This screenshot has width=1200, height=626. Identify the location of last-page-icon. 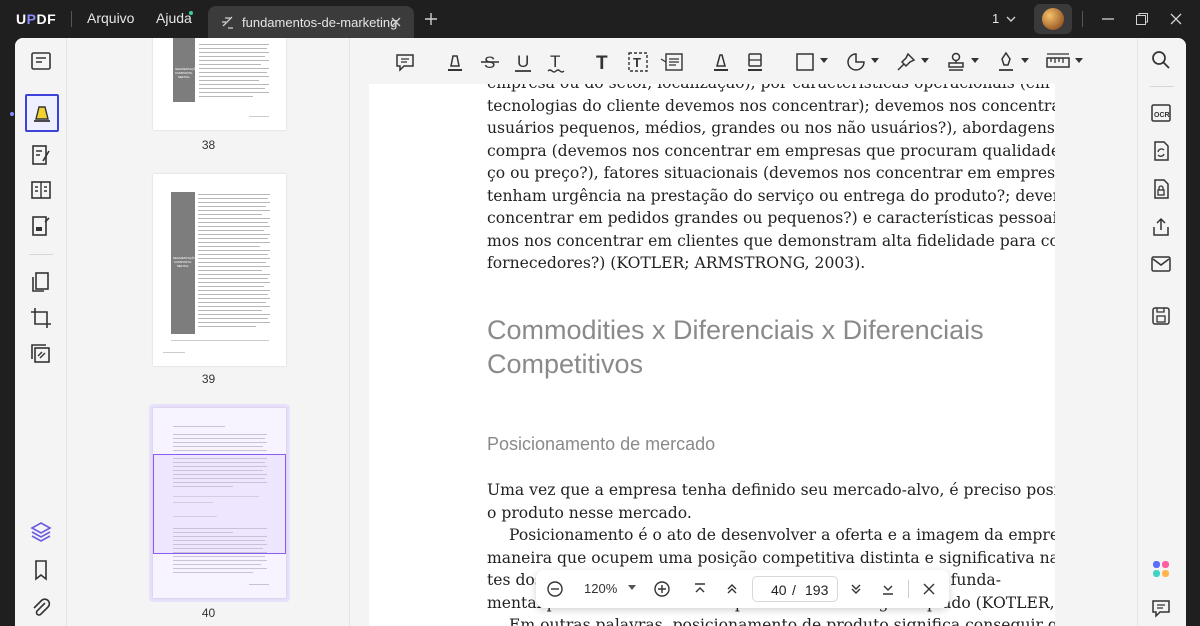
(888, 589).